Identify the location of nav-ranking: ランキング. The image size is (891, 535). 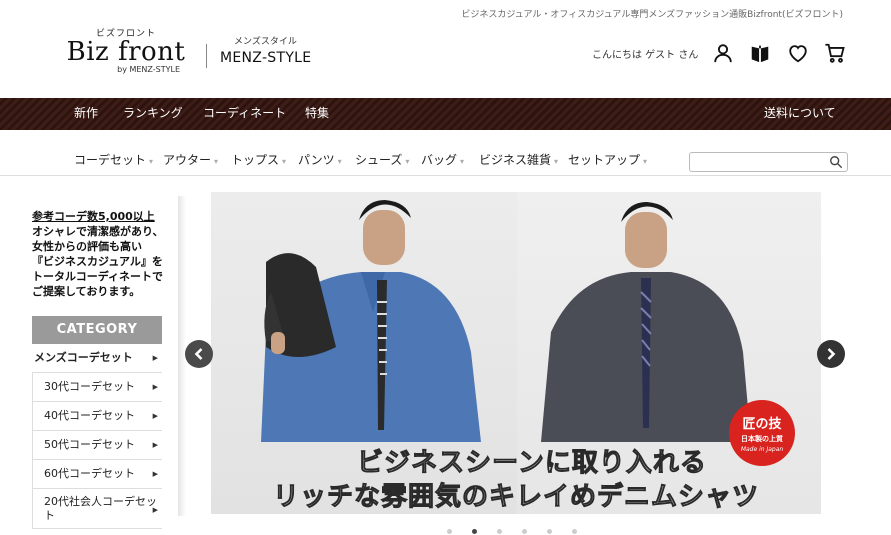
(153, 114).